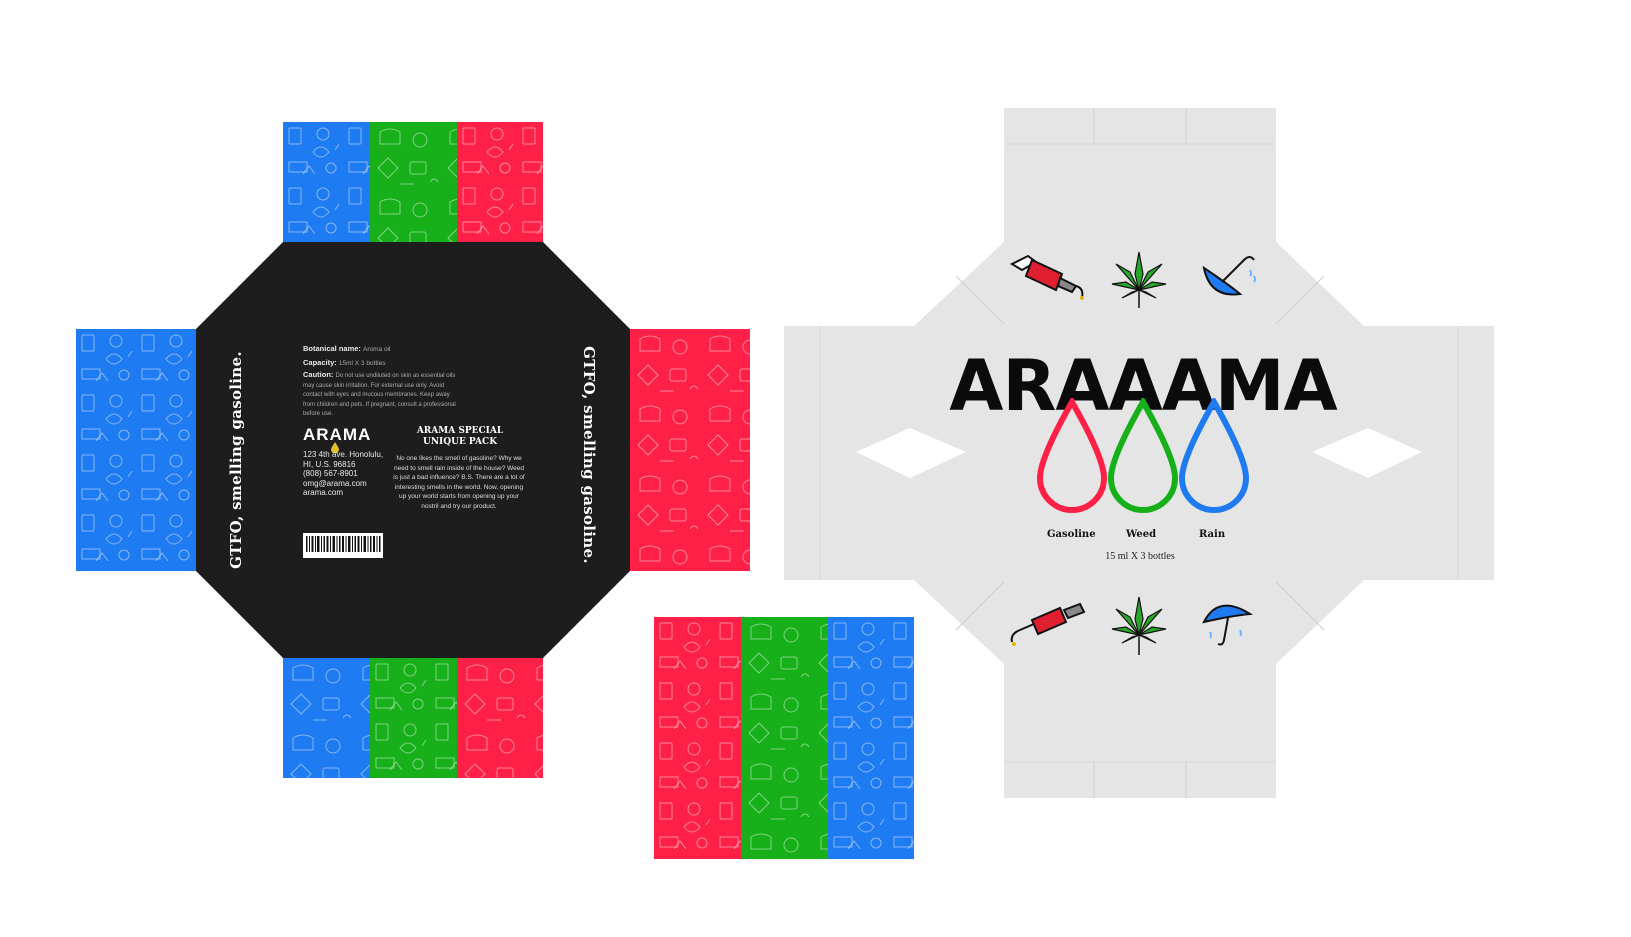  I want to click on address-line2: HI, U.S. 96816, so click(329, 464).